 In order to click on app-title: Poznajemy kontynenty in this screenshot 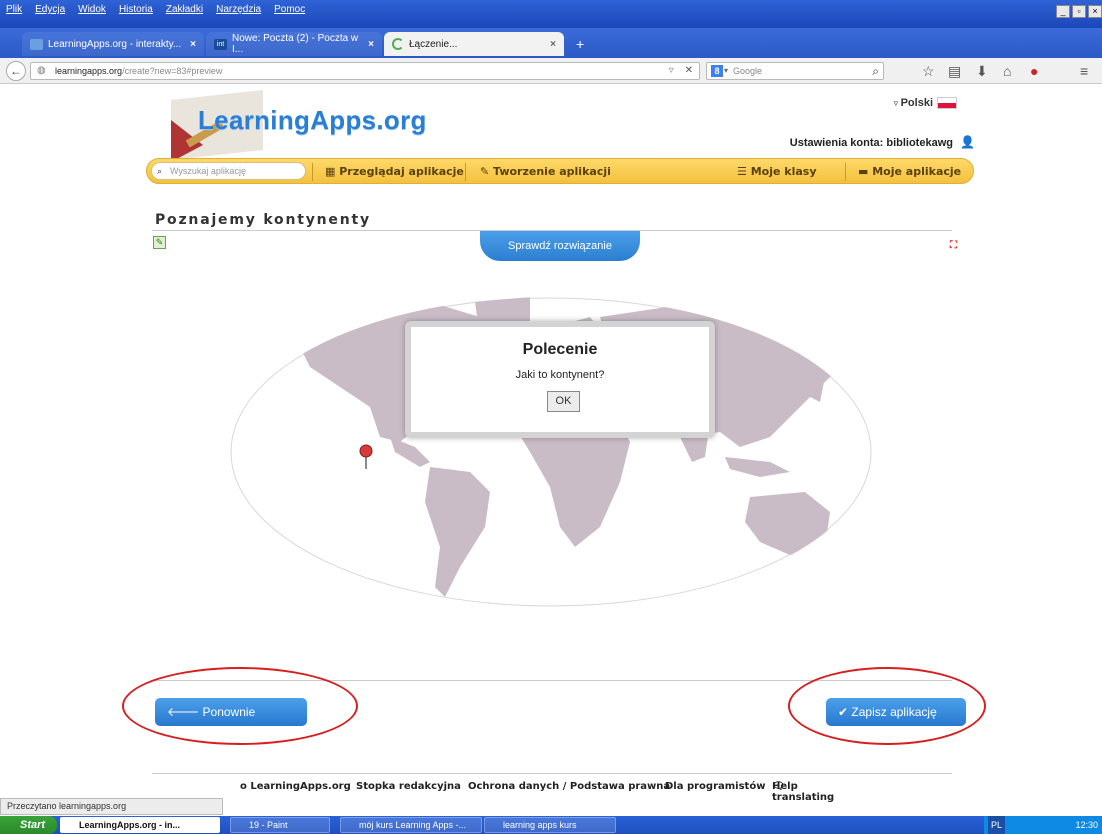, I will do `click(263, 220)`.